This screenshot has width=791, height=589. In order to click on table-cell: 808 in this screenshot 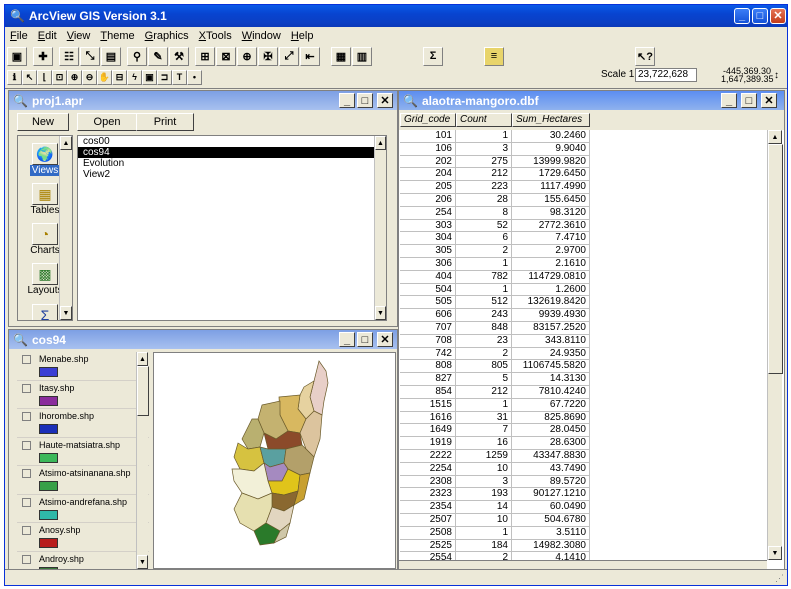, I will do `click(428, 367)`.